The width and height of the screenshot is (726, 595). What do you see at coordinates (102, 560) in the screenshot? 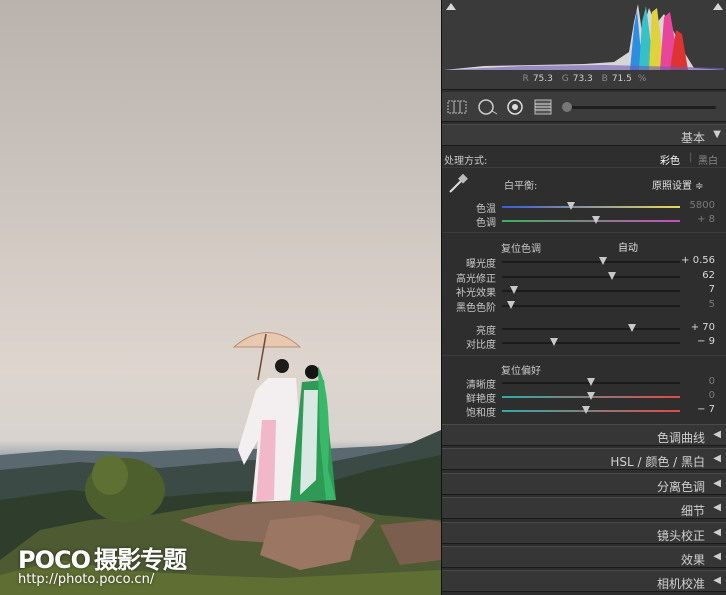
I see `watermark-brand: POCO 摄影专题` at bounding box center [102, 560].